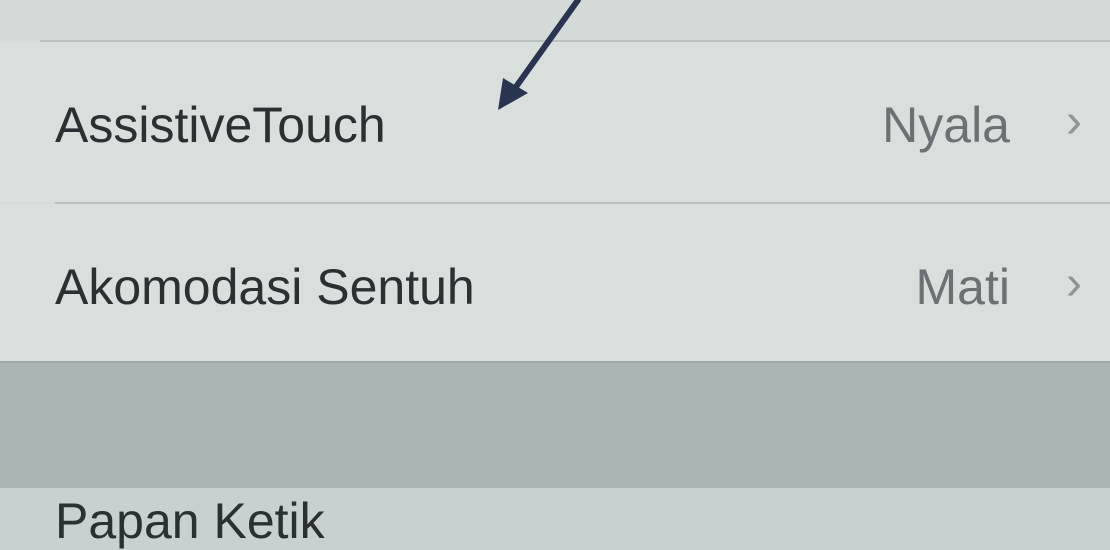 This screenshot has width=1110, height=550. Describe the element at coordinates (513, 94) in the screenshot. I see `arrow-head-icon` at that location.